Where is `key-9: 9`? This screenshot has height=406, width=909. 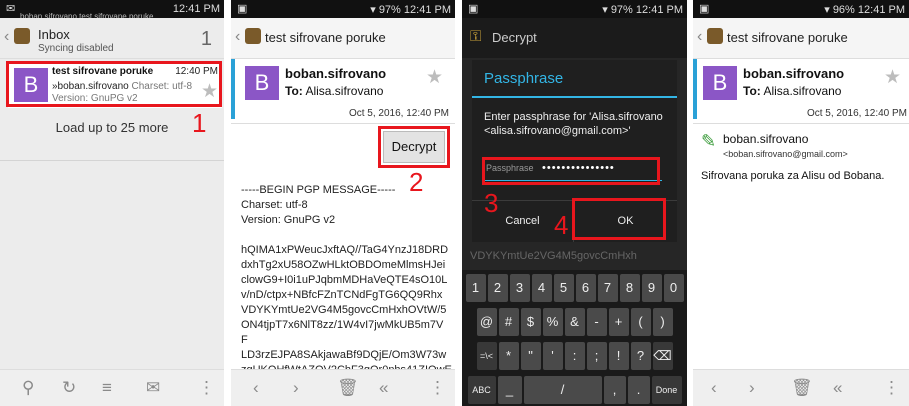 key-9: 9 is located at coordinates (651, 288).